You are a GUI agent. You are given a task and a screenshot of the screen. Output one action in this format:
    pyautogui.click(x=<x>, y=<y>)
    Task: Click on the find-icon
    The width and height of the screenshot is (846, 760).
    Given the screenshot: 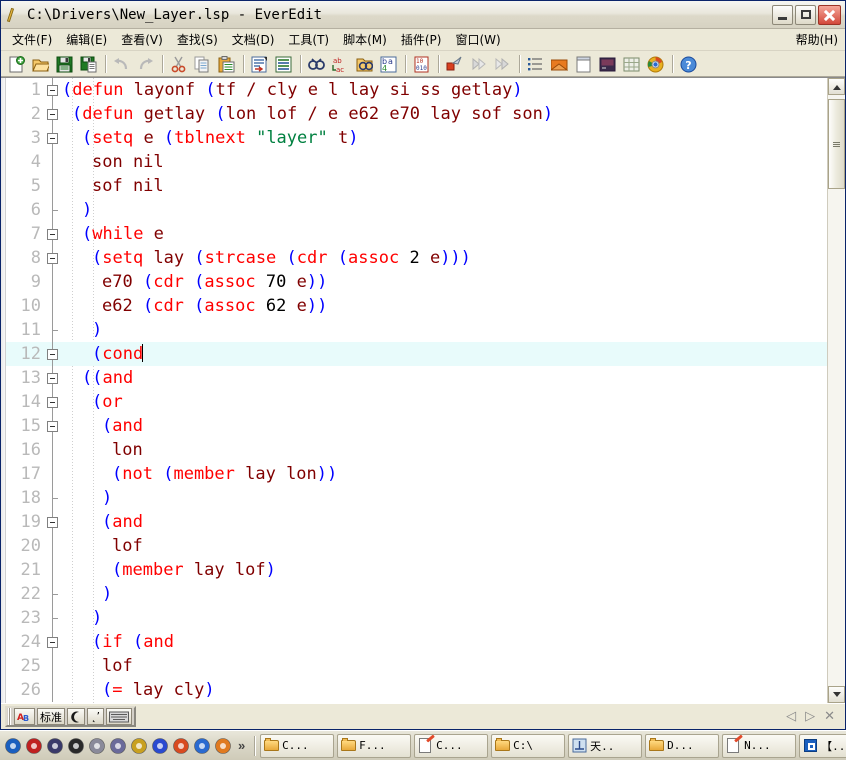 What is the action you would take?
    pyautogui.click(x=316, y=64)
    